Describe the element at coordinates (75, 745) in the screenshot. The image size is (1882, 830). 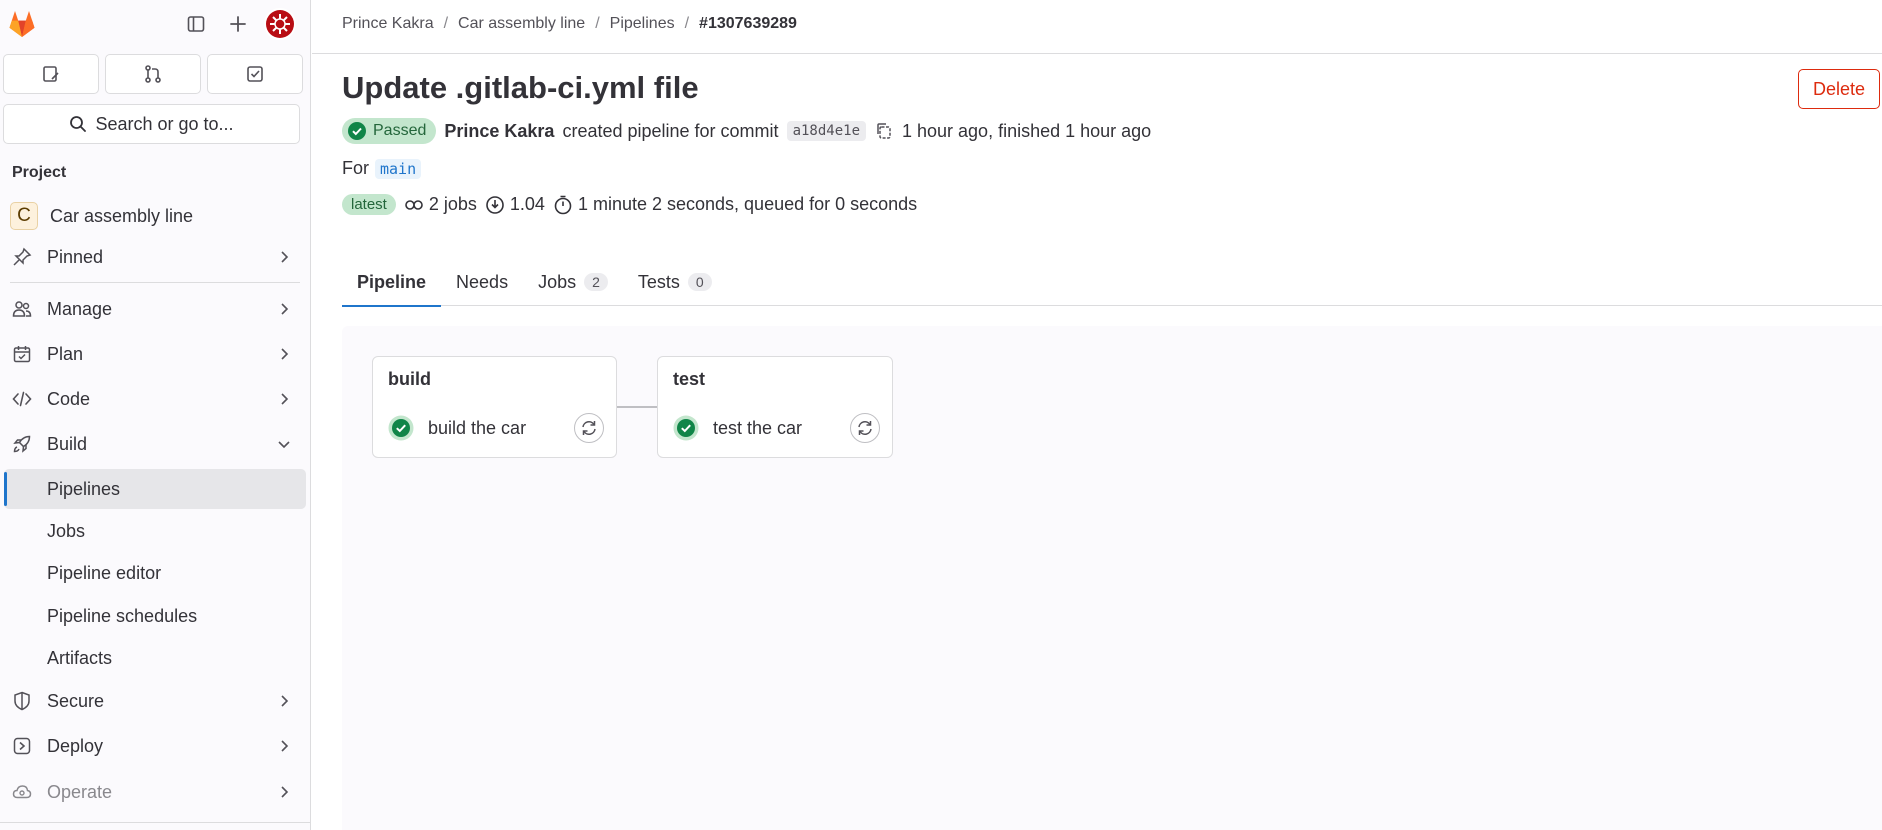
I see `sidebar-item-label: Deploy` at that location.